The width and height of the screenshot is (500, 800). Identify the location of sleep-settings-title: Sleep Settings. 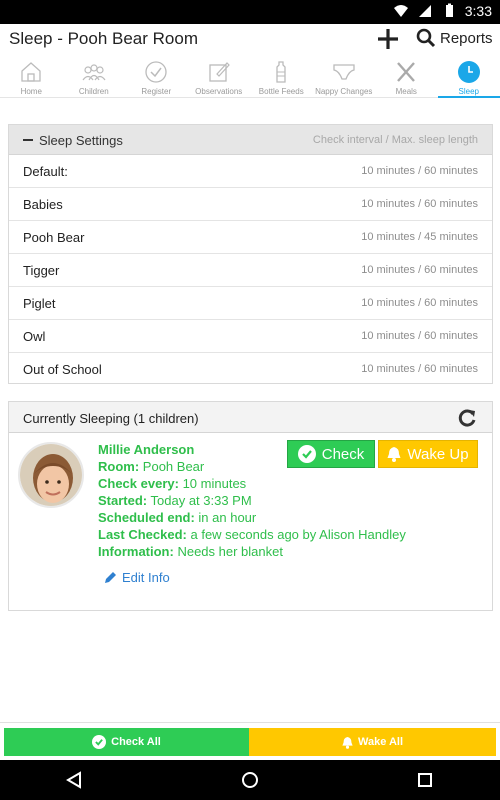
(81, 140).